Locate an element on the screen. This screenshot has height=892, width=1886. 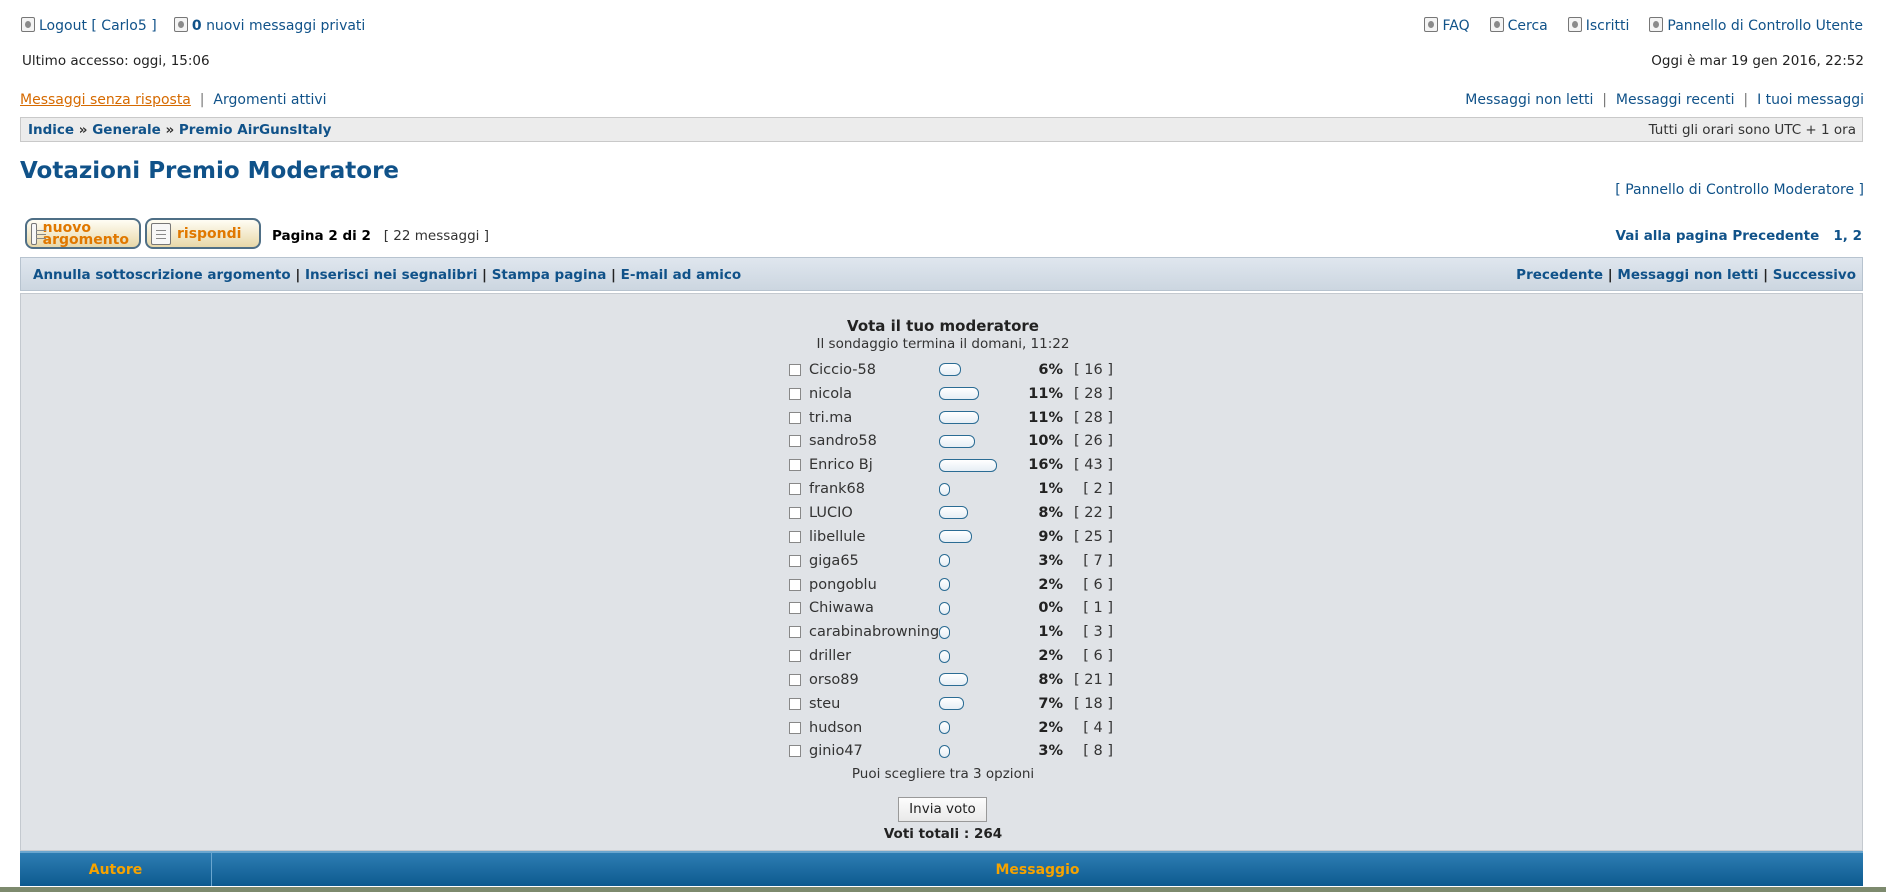
unsubscribe-link: Annulla sottoscrizione argomento is located at coordinates (162, 275).